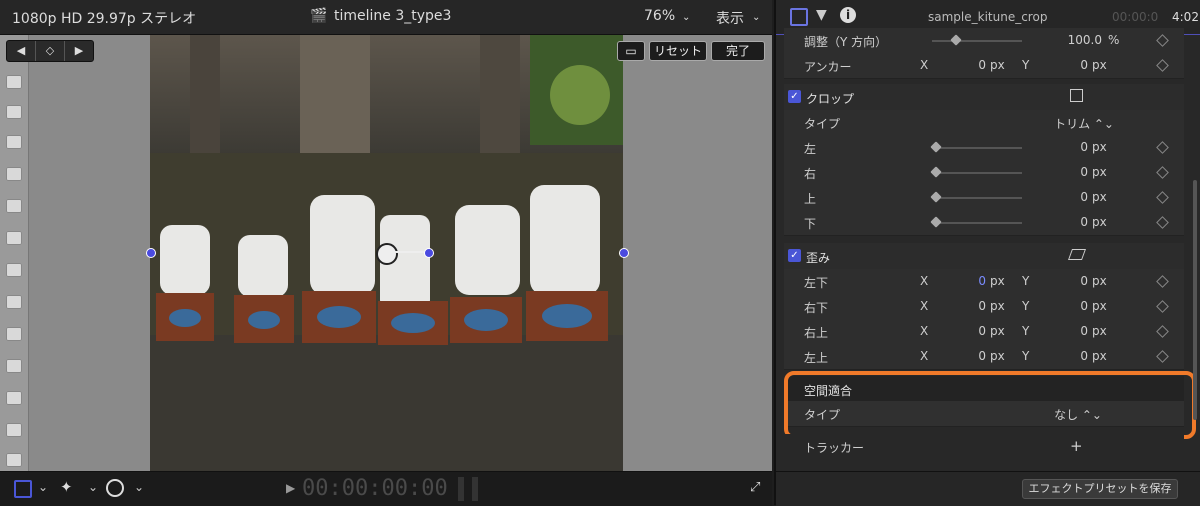 This screenshot has height=506, width=1200. What do you see at coordinates (66, 487) in the screenshot?
I see `magic-wand-icon: ✦` at bounding box center [66, 487].